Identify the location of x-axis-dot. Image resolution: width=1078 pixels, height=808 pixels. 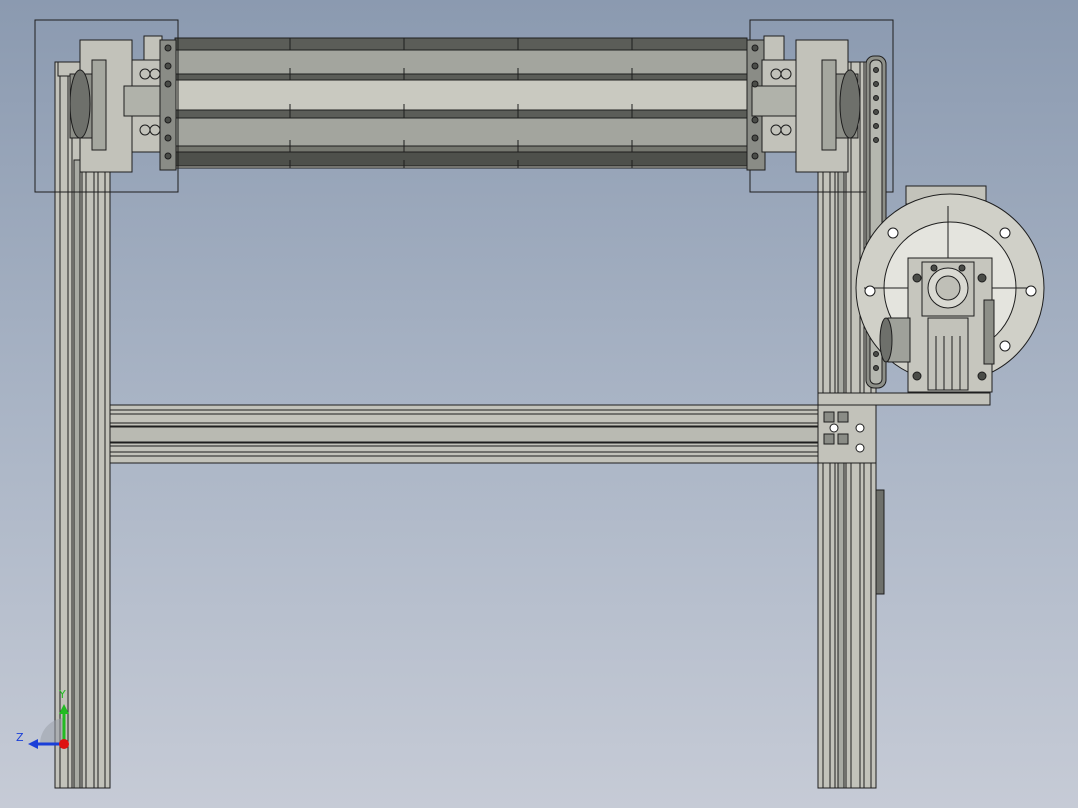
(64, 744).